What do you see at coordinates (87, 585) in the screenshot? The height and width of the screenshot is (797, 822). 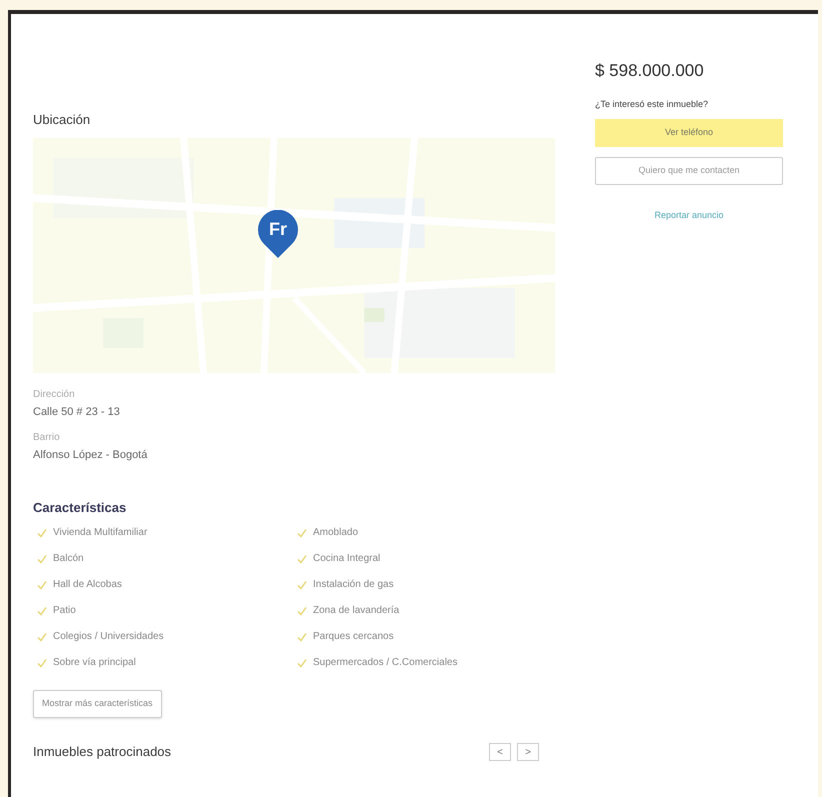 I see `feature-label: Hall de Alcobas` at bounding box center [87, 585].